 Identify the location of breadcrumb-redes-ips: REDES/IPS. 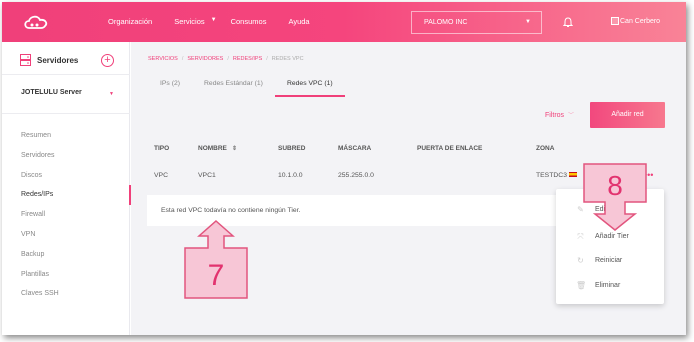
(247, 59).